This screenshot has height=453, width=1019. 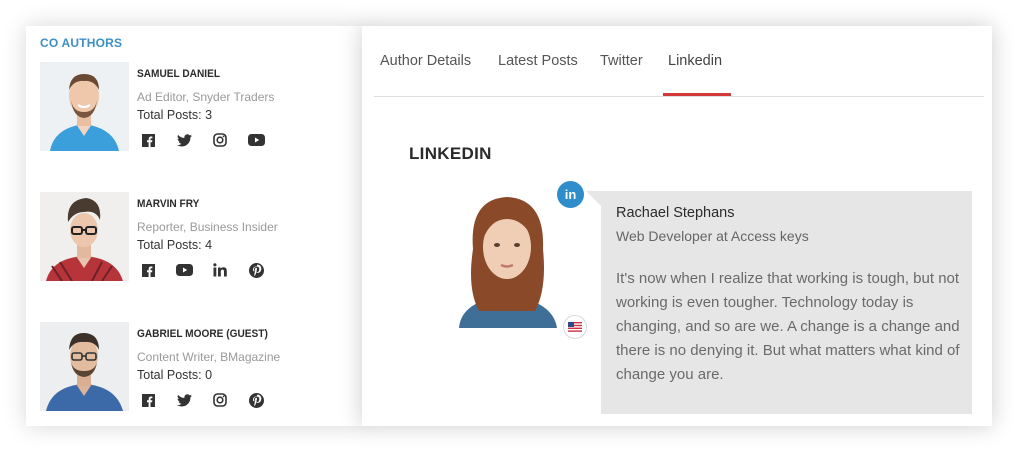 What do you see at coordinates (425, 61) in the screenshot?
I see `tab-author-details: Author Details` at bounding box center [425, 61].